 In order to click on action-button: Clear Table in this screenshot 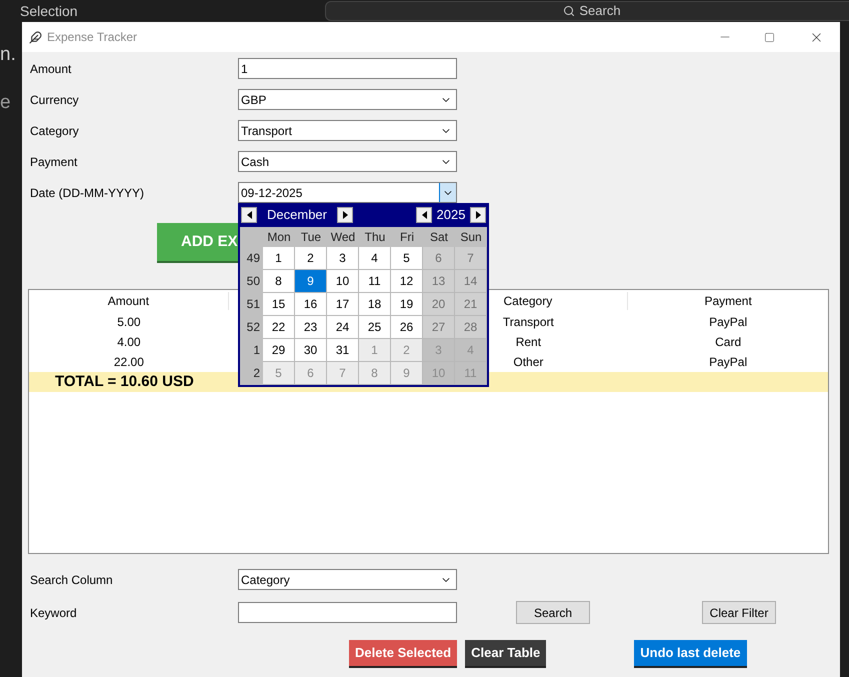, I will do `click(505, 654)`.